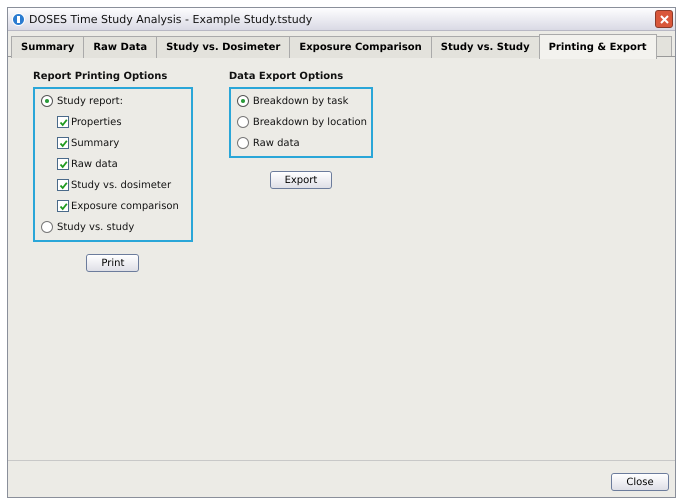  Describe the element at coordinates (120, 47) in the screenshot. I see `tab: Raw Data` at that location.